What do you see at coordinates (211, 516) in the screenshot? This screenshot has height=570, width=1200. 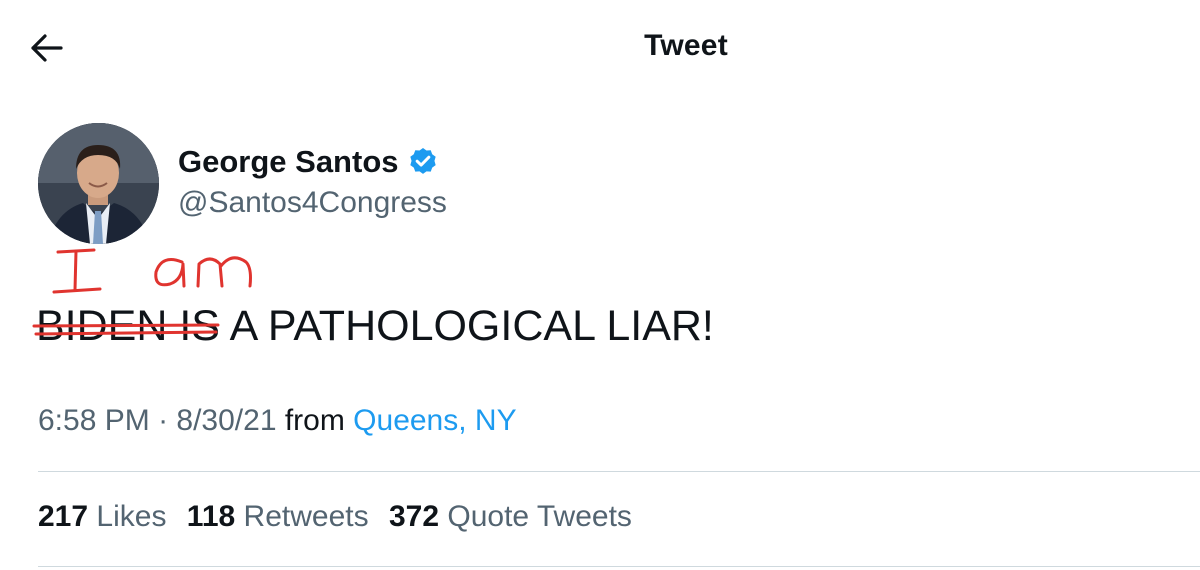 I see `retweets-count: 118` at bounding box center [211, 516].